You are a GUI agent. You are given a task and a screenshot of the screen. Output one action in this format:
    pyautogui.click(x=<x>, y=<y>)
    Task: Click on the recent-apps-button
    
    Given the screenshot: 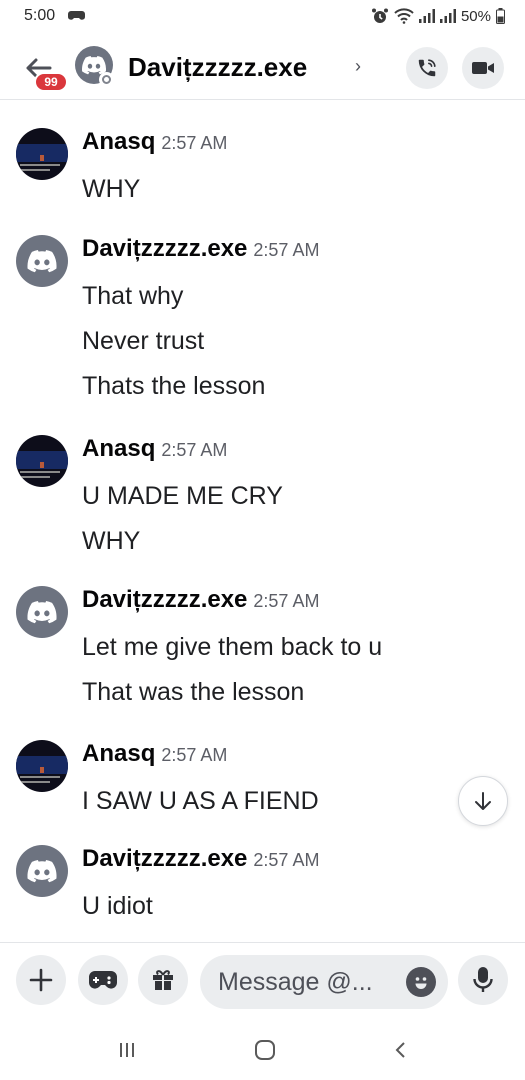 What is the action you would take?
    pyautogui.click(x=127, y=1050)
    